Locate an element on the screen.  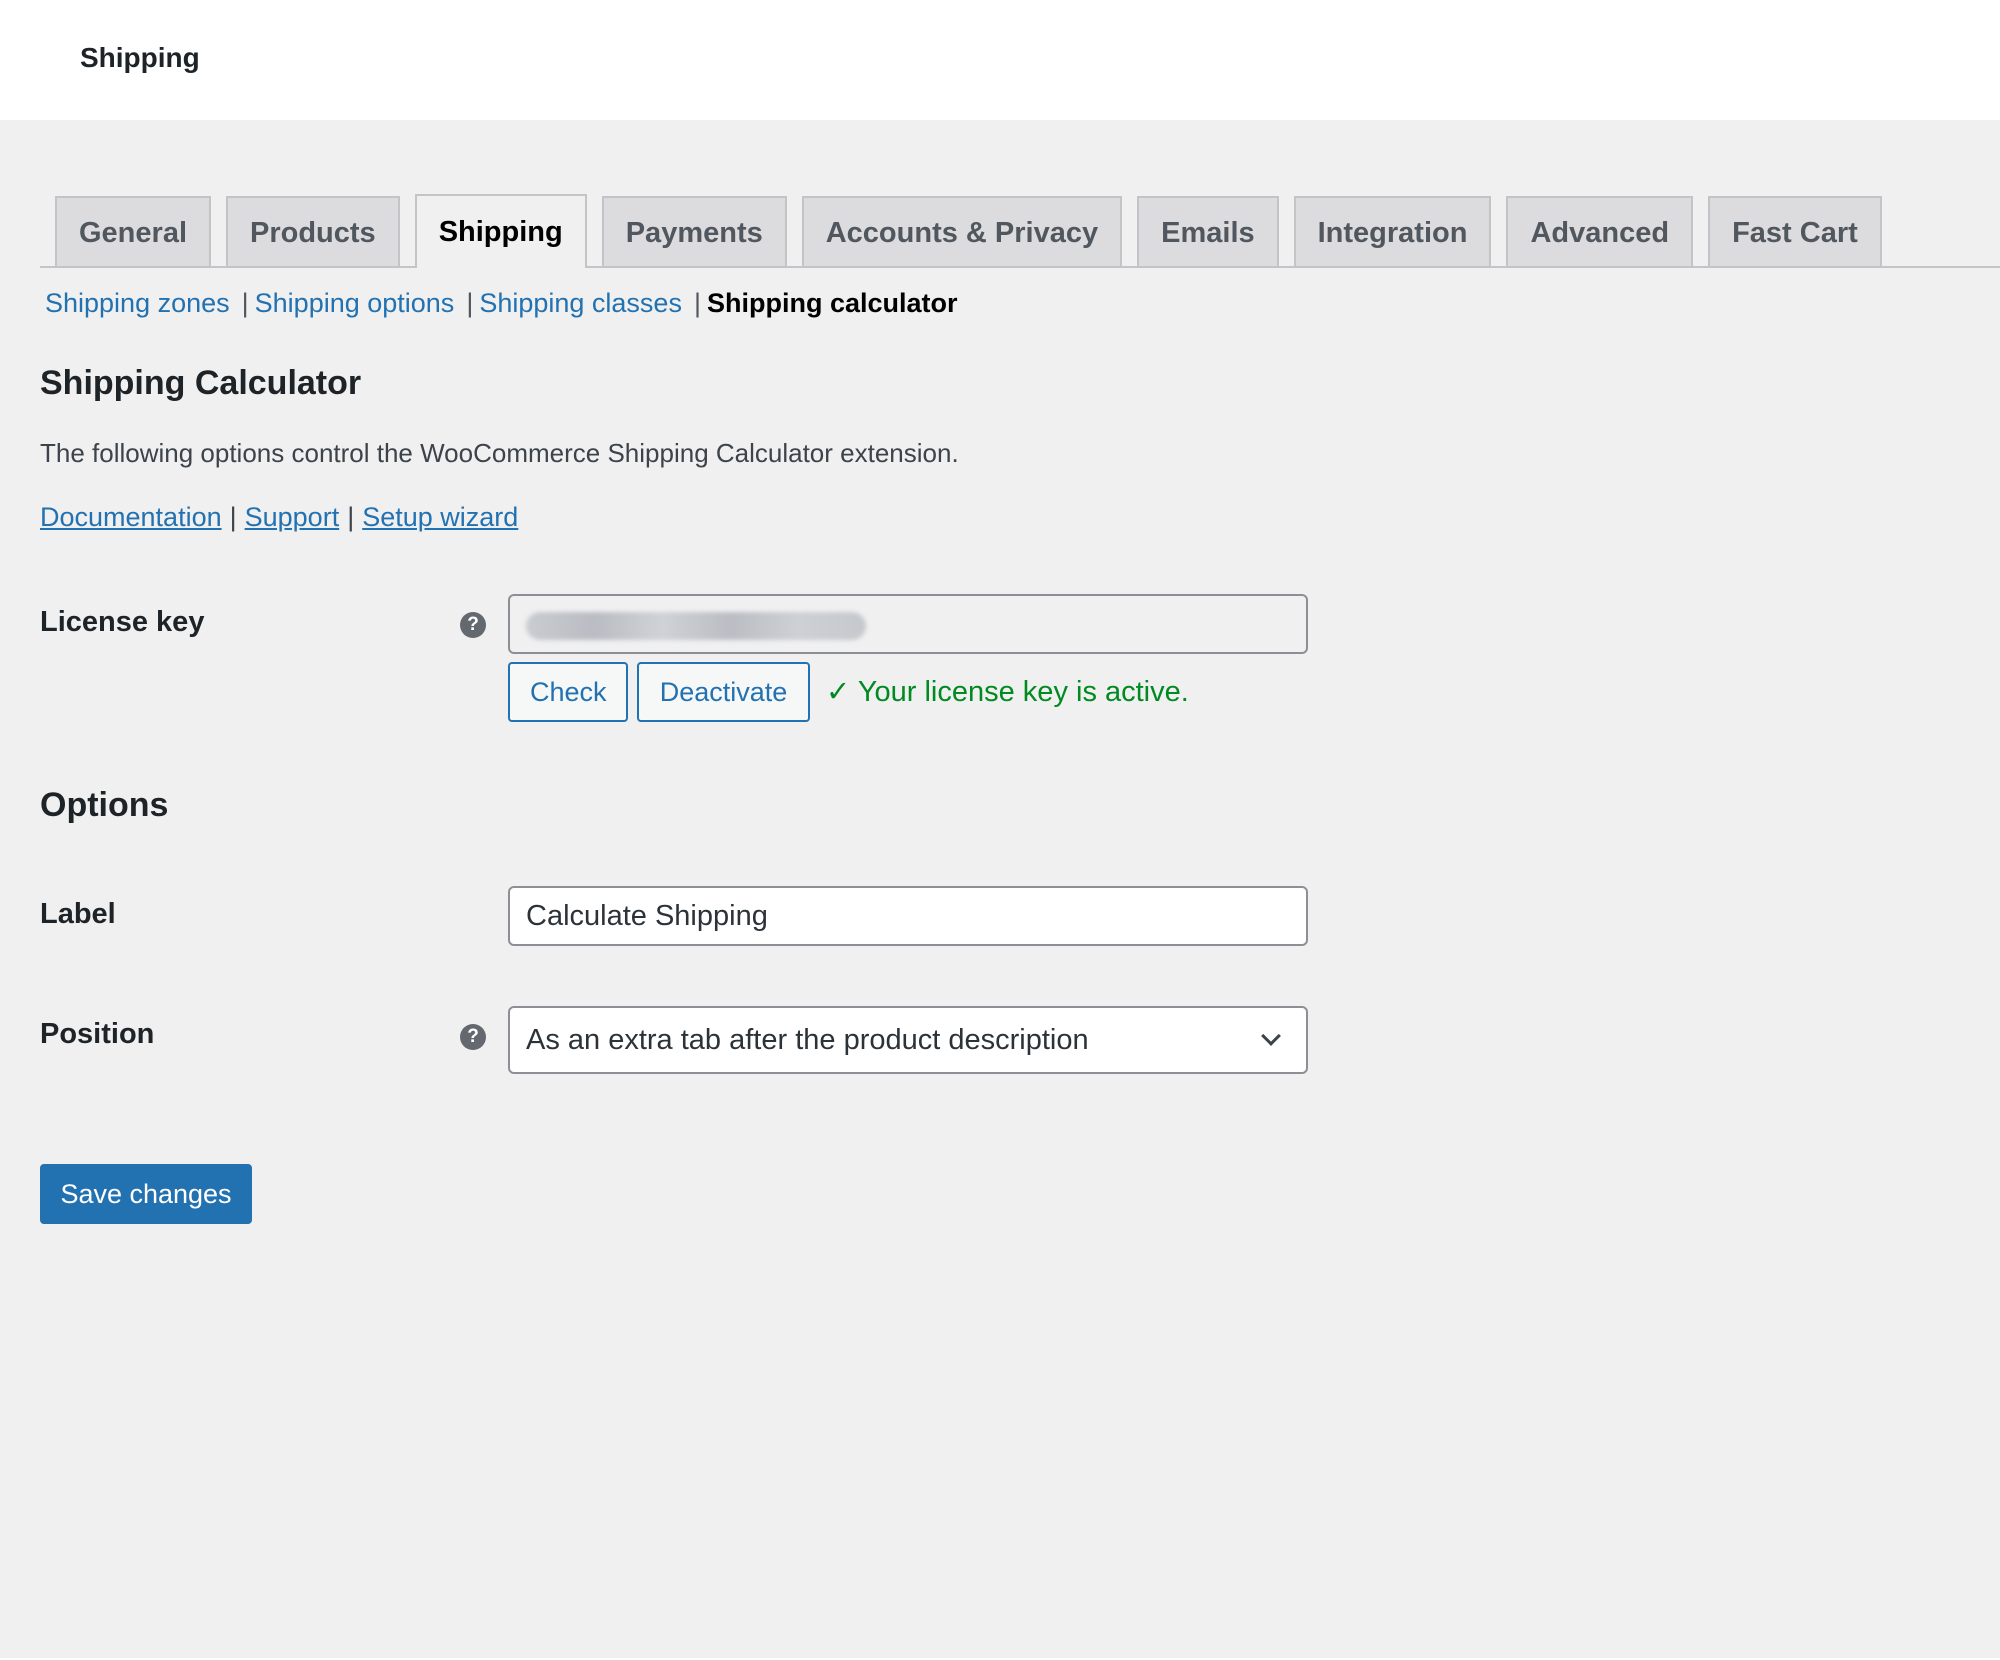
help-links: Documentation | Support | Setup wizard is located at coordinates (279, 517).